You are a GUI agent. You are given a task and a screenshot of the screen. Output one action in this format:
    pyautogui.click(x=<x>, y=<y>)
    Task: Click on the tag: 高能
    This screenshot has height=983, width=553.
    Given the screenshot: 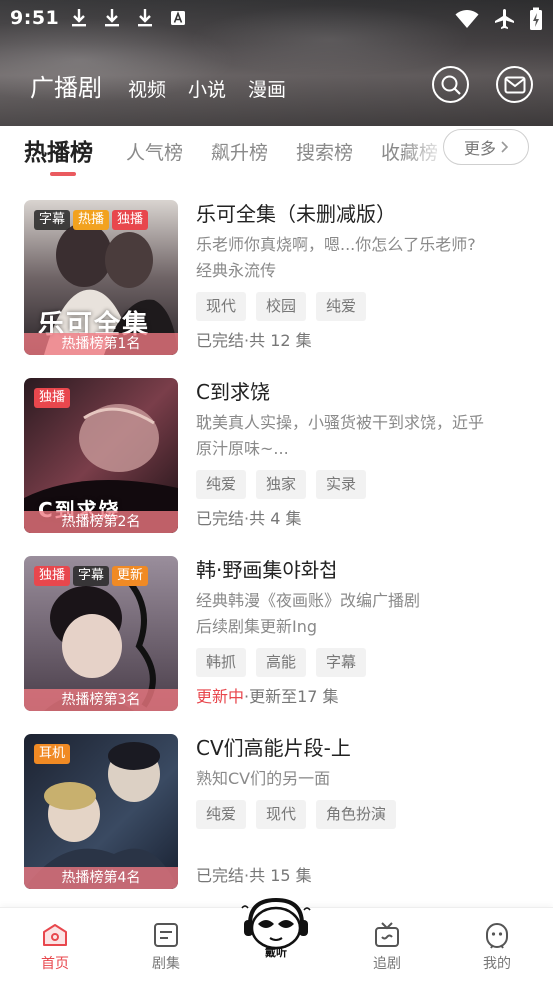 What is the action you would take?
    pyautogui.click(x=281, y=662)
    